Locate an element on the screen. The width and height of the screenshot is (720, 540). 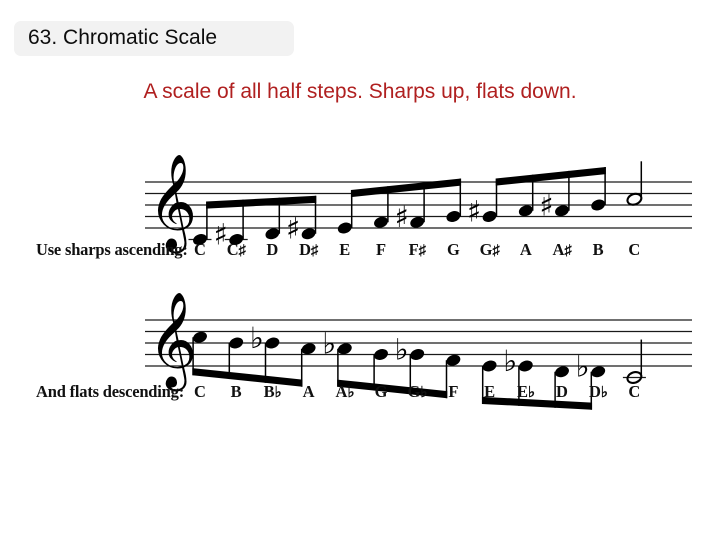
note-label: E♭ is located at coordinates (526, 391).